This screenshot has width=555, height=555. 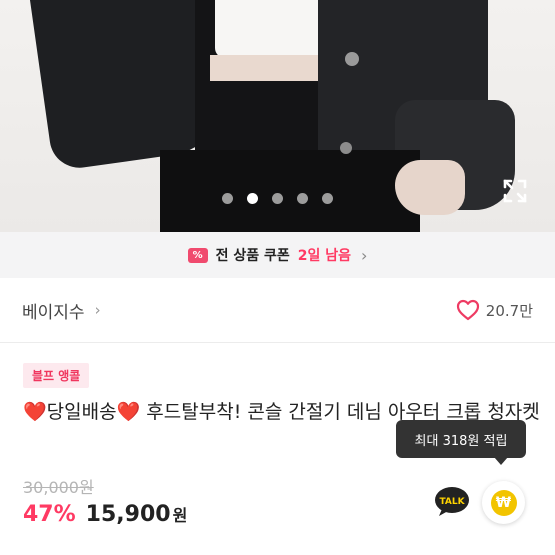 What do you see at coordinates (128, 514) in the screenshot?
I see `sale-price: 15,900` at bounding box center [128, 514].